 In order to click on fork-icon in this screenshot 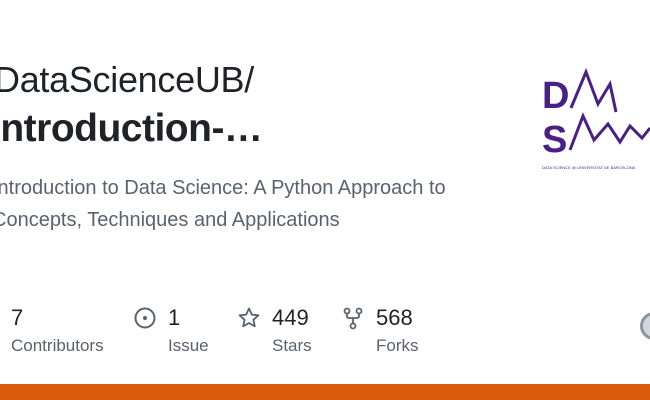, I will do `click(353, 318)`.